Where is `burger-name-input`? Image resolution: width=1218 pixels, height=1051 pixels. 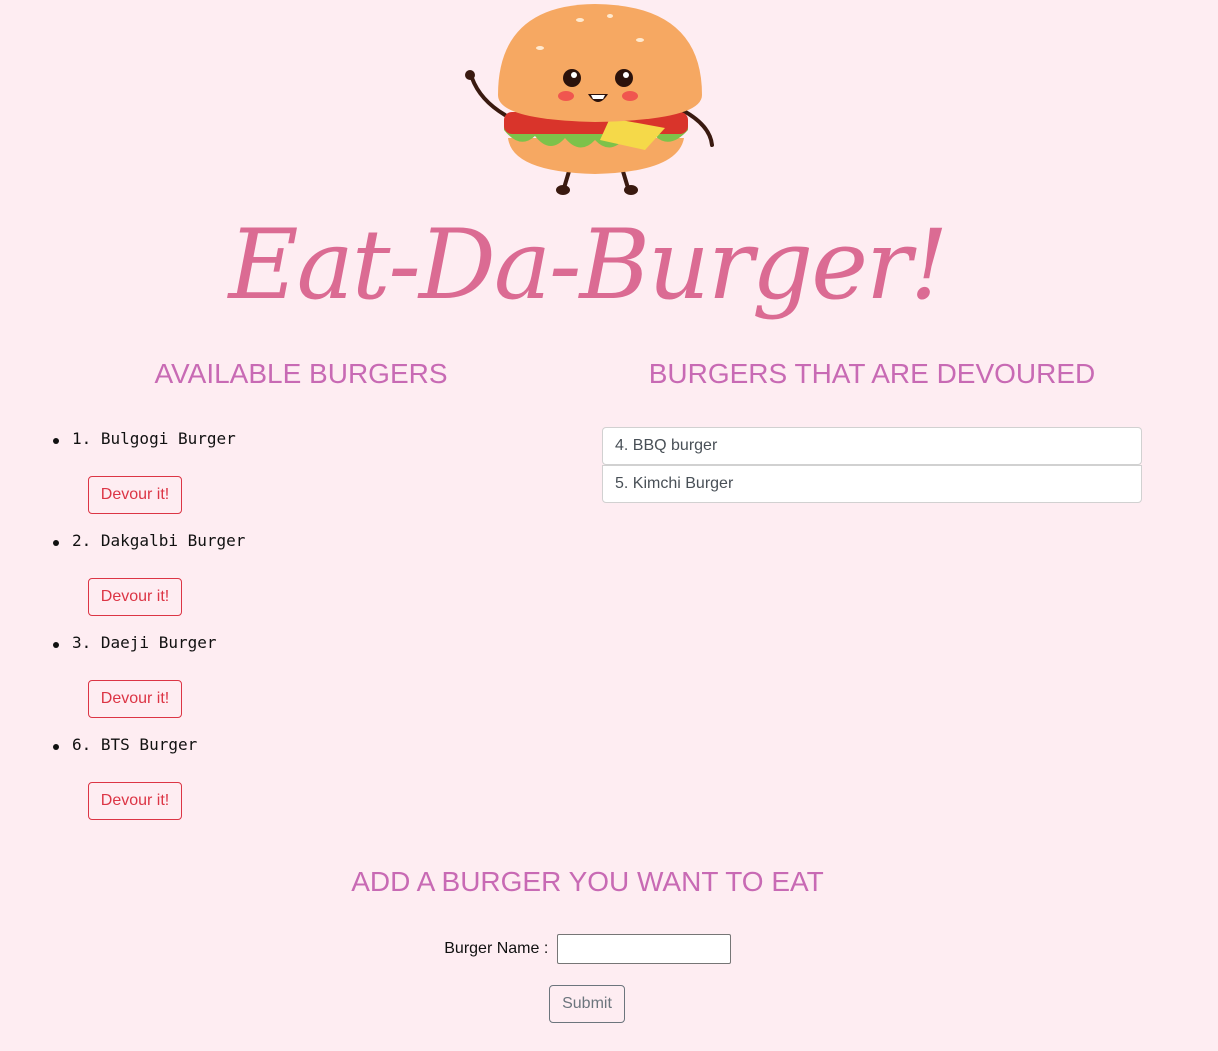
burger-name-input is located at coordinates (643, 949).